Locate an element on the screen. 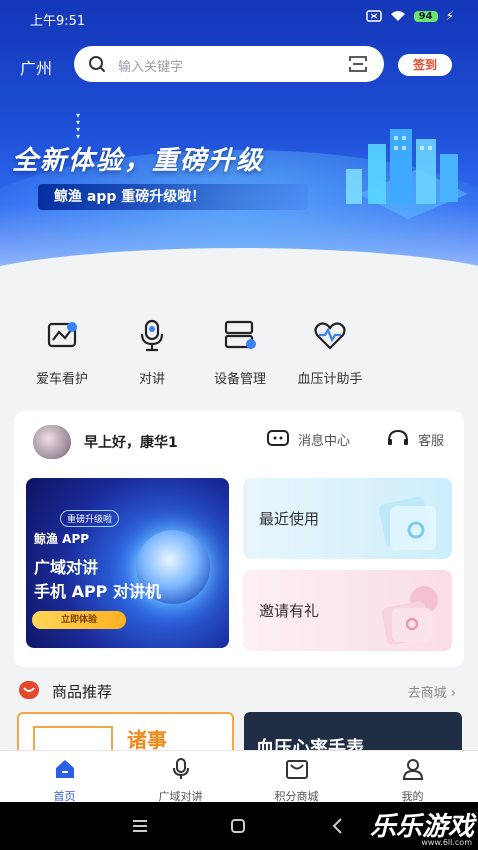  promo-line2: 广域对讲 is located at coordinates (66, 567).